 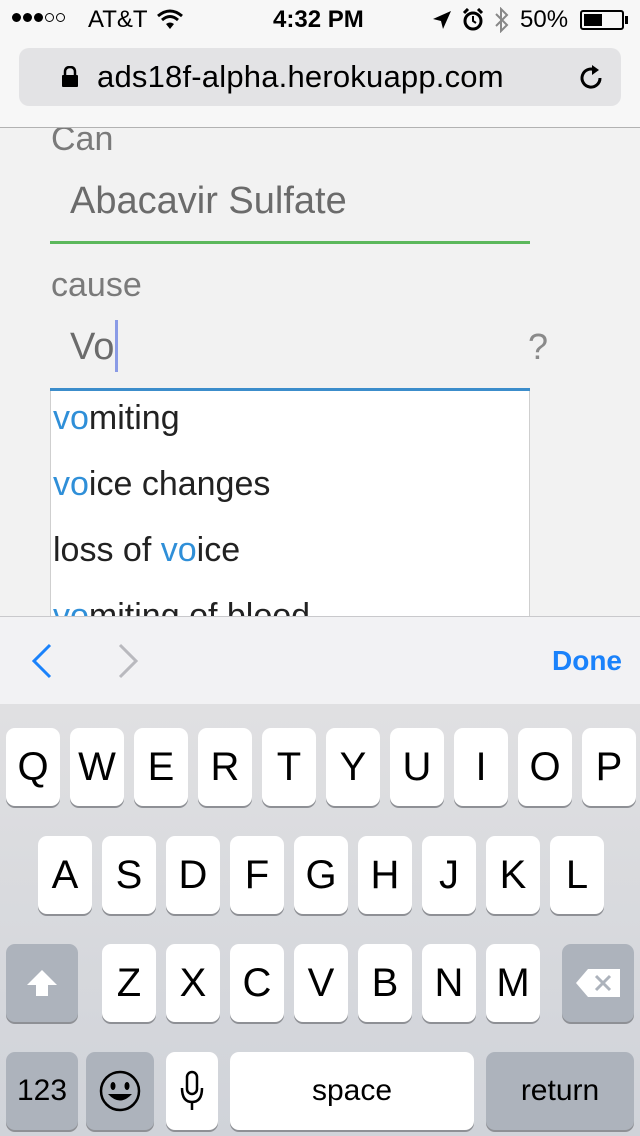 I want to click on browser-toolbar: ads18f-alpha.herokuapp.com, so click(x=320, y=84).